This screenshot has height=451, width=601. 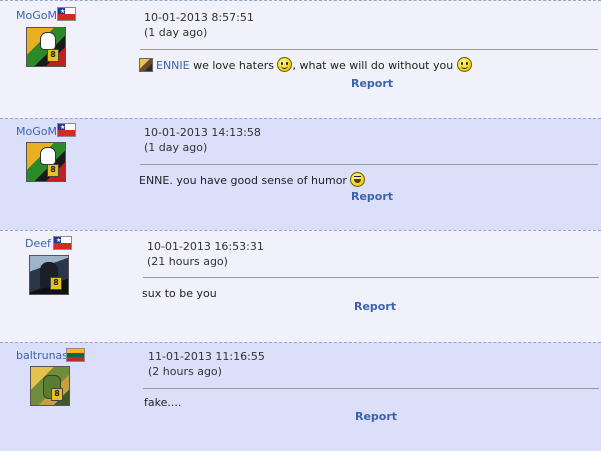 What do you see at coordinates (374, 65) in the screenshot?
I see `comment-text-part: , what we will do without you` at bounding box center [374, 65].